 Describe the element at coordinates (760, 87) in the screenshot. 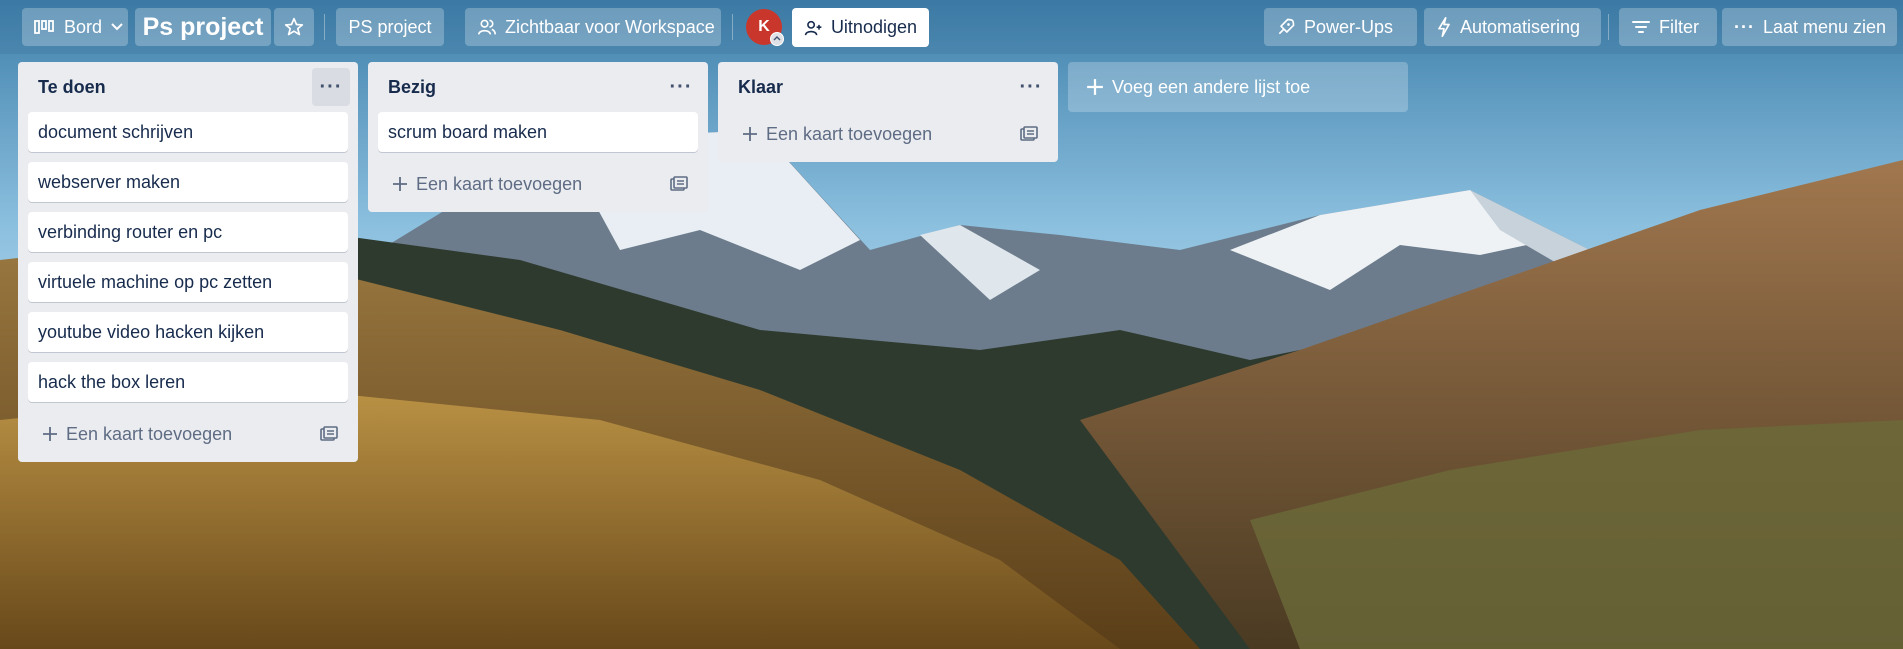

I see `list-title: Klaar` at that location.